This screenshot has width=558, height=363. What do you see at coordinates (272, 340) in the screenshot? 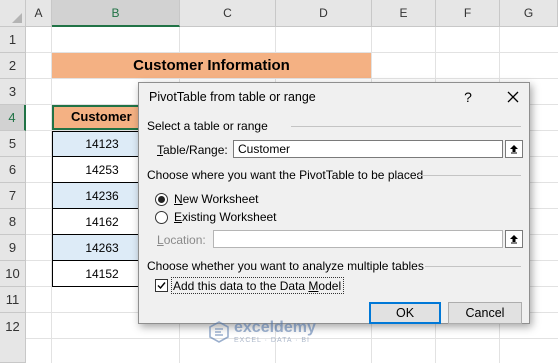
I see `watermark-tagline: EXCEL · DATA · BI` at bounding box center [272, 340].